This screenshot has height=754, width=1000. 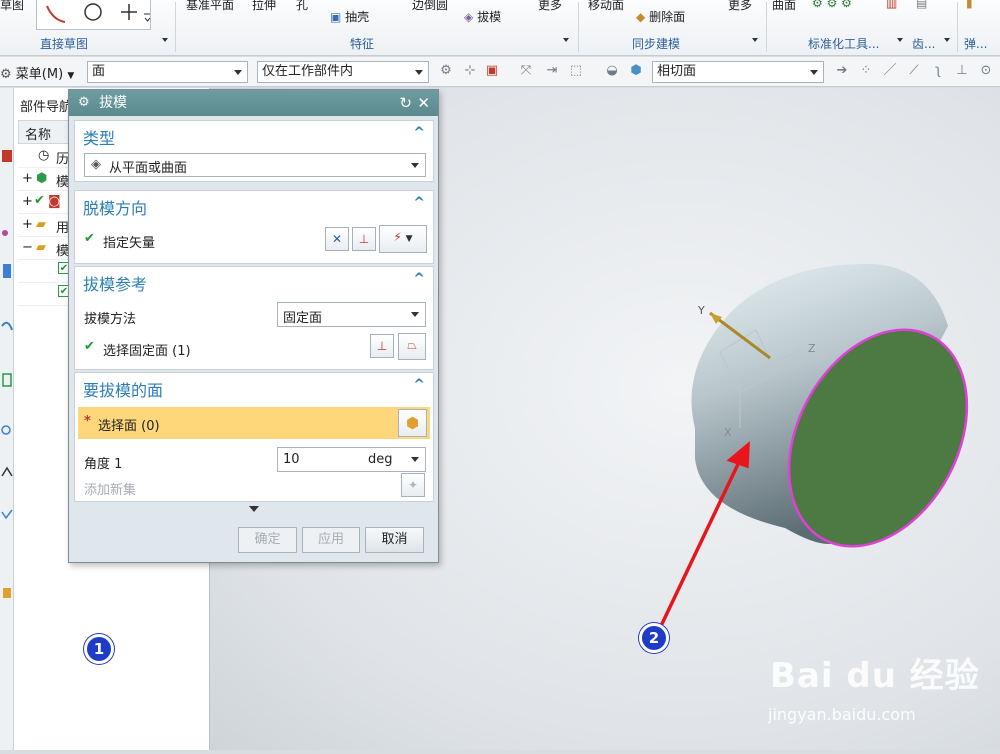 I want to click on clock-icon, so click(x=6, y=430).